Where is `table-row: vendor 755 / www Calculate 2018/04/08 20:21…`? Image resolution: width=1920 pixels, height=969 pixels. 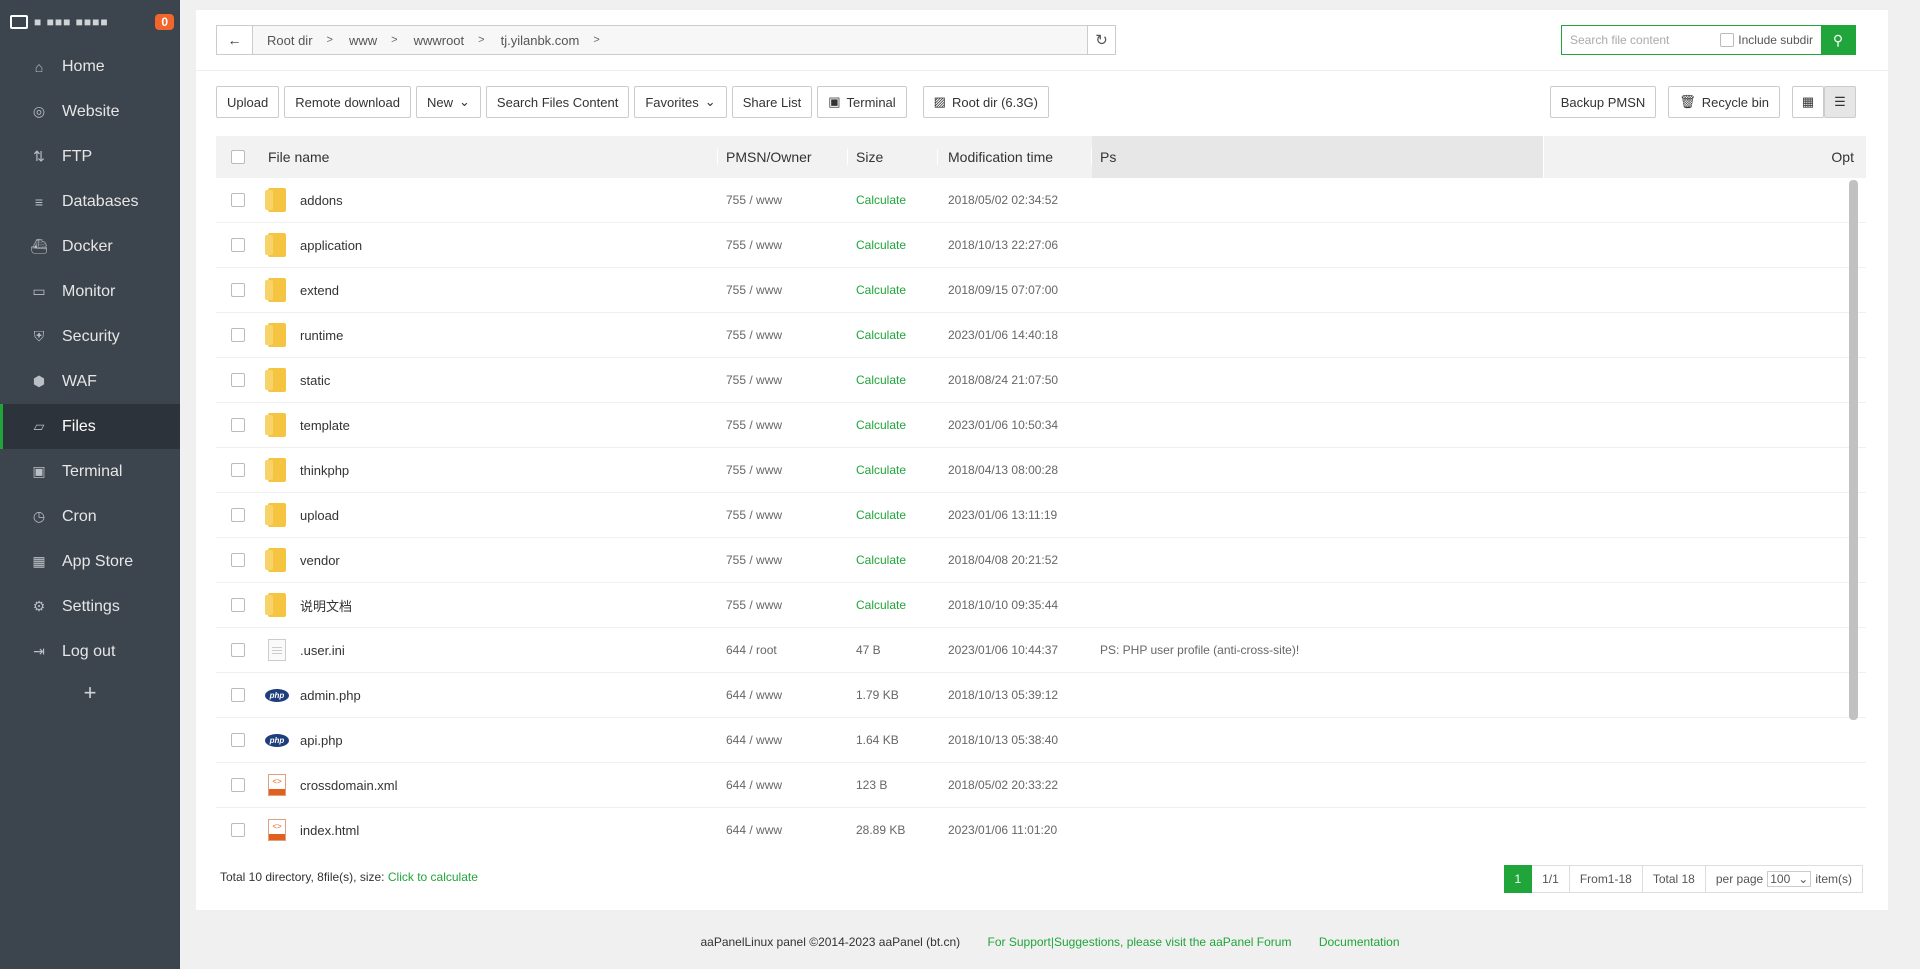
table-row: vendor 755 / www Calculate 2018/04/08 20:21… is located at coordinates (1041, 560).